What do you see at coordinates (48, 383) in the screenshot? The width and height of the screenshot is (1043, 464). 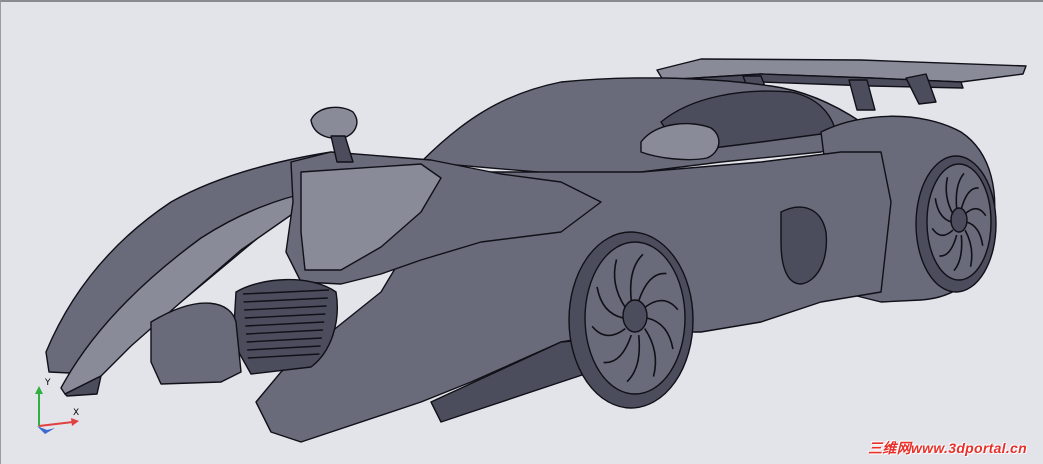 I see `ucs-y-label: Y` at bounding box center [48, 383].